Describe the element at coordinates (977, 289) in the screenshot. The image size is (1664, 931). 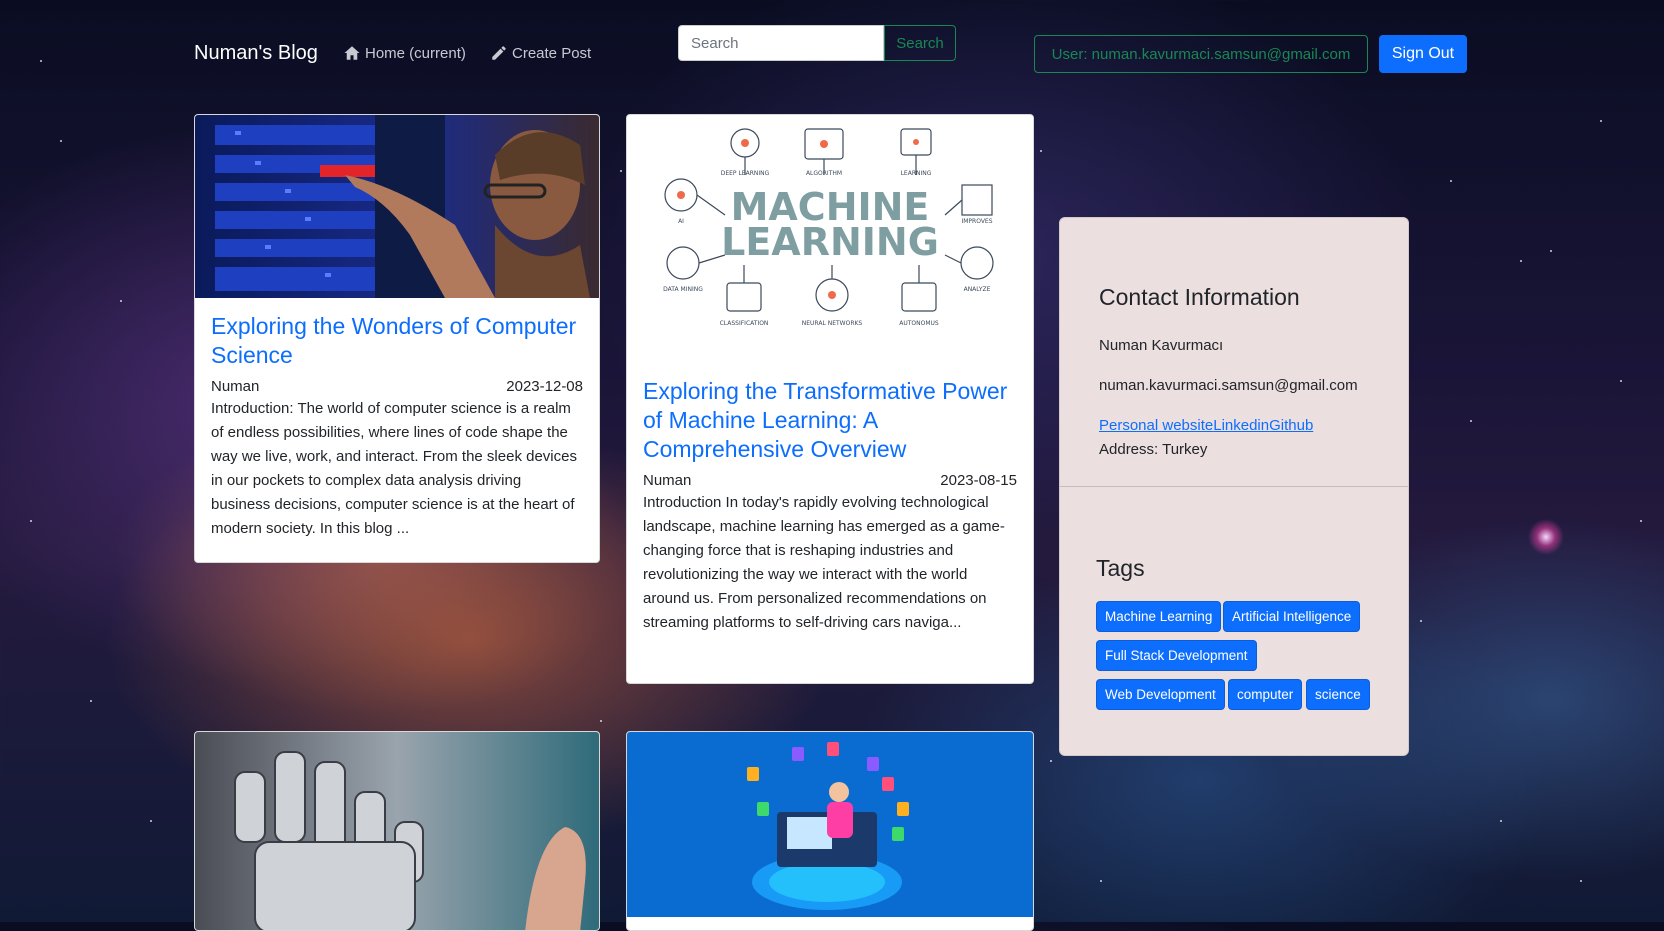
I see `ml-label: ANALYZE` at that location.